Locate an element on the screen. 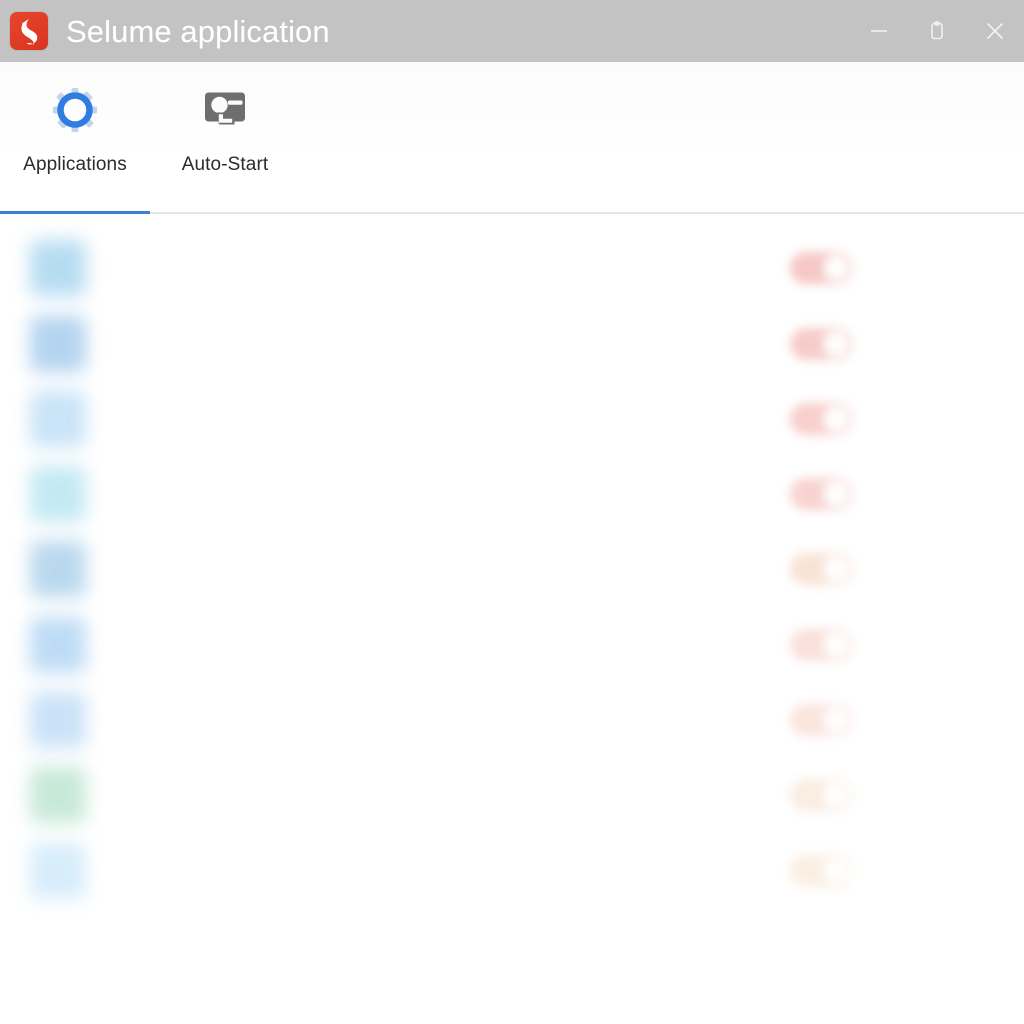 The width and height of the screenshot is (1024, 1024). window-controls is located at coordinates (937, 31).